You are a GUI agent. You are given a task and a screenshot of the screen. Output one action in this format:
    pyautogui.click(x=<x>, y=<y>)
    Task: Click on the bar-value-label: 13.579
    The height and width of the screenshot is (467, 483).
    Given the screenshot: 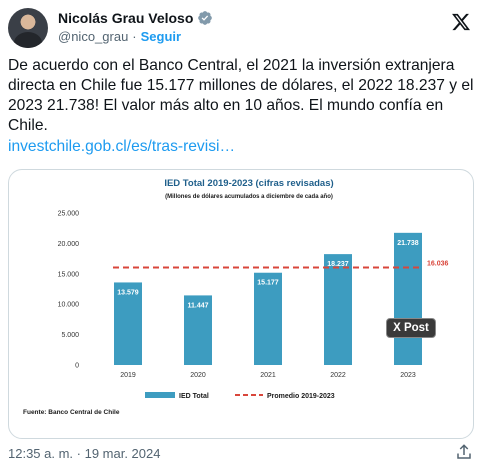 What is the action you would take?
    pyautogui.click(x=128, y=292)
    